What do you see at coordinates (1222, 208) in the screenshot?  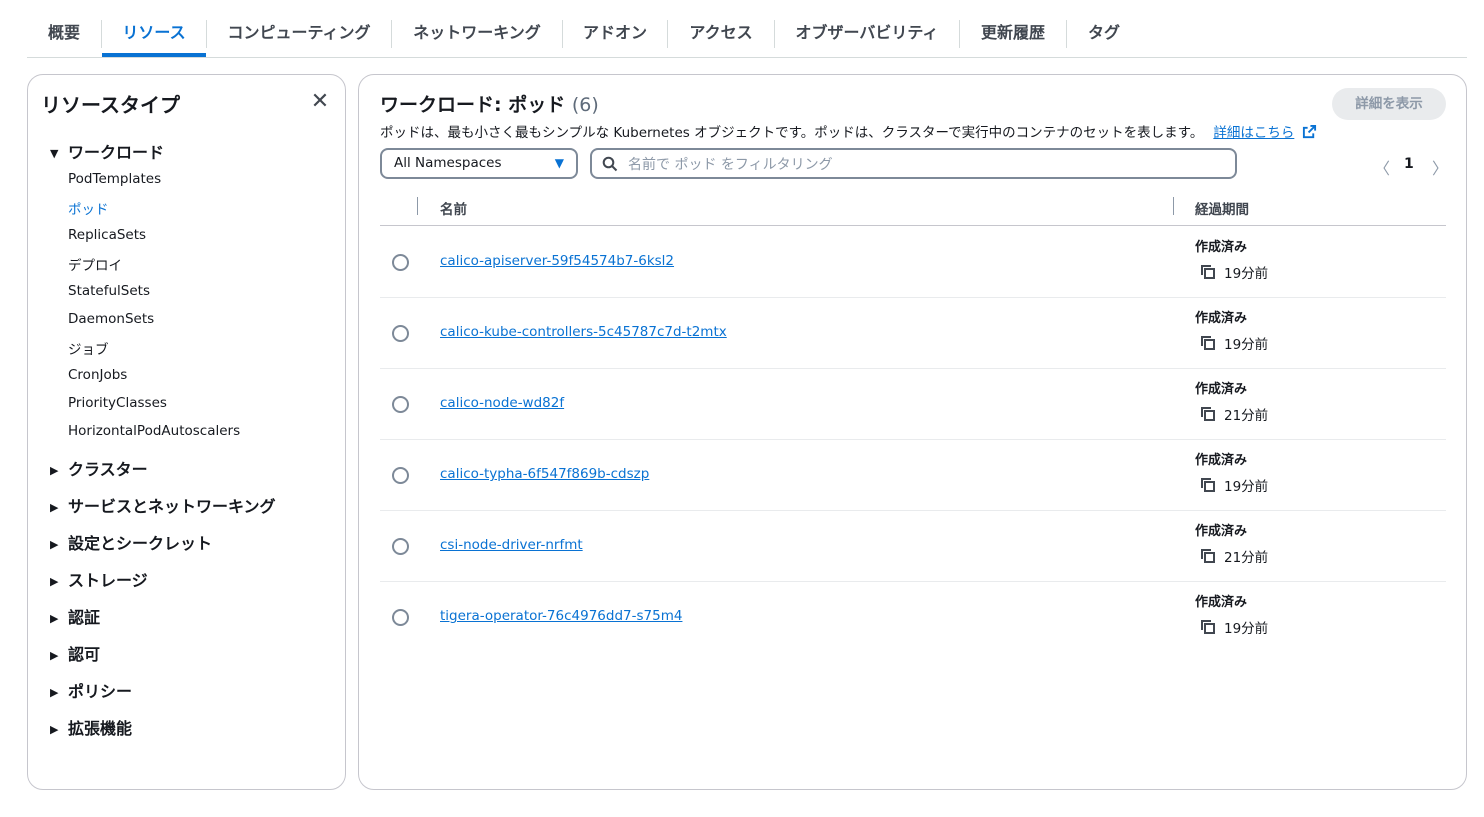 I see `column-age: 経過期間` at bounding box center [1222, 208].